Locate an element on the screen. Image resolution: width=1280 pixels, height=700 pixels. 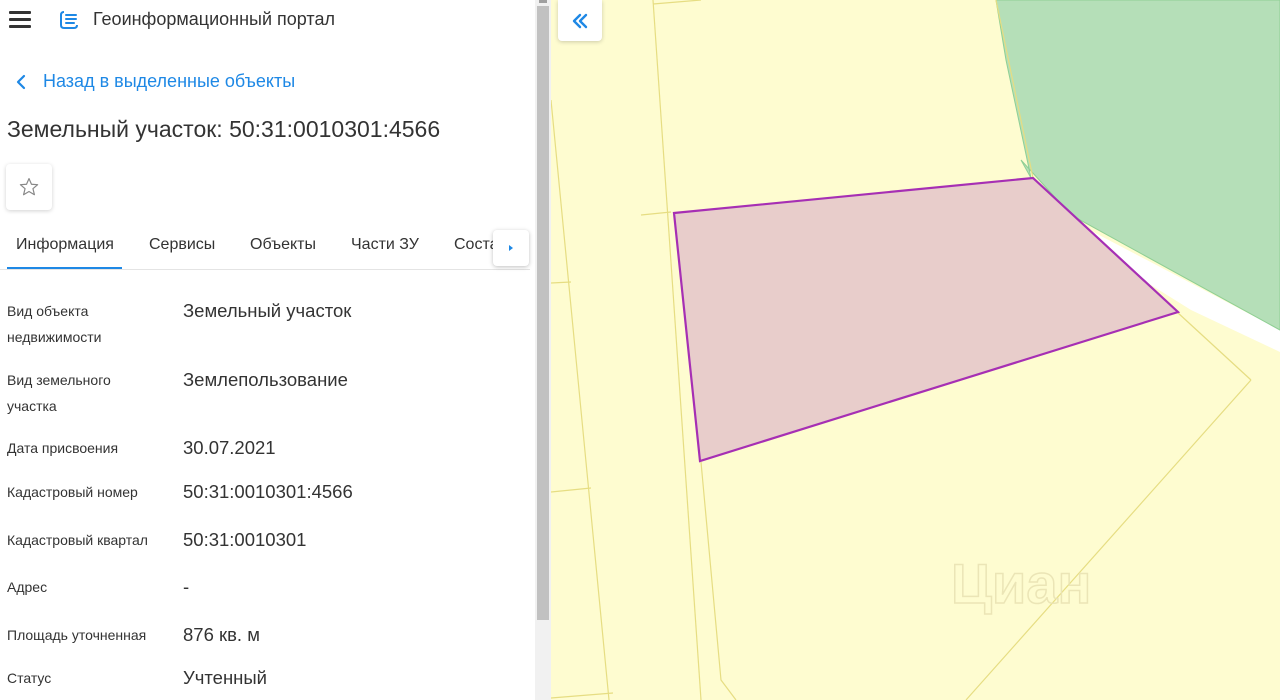
tab-parts: Части ЗУ is located at coordinates (385, 245).